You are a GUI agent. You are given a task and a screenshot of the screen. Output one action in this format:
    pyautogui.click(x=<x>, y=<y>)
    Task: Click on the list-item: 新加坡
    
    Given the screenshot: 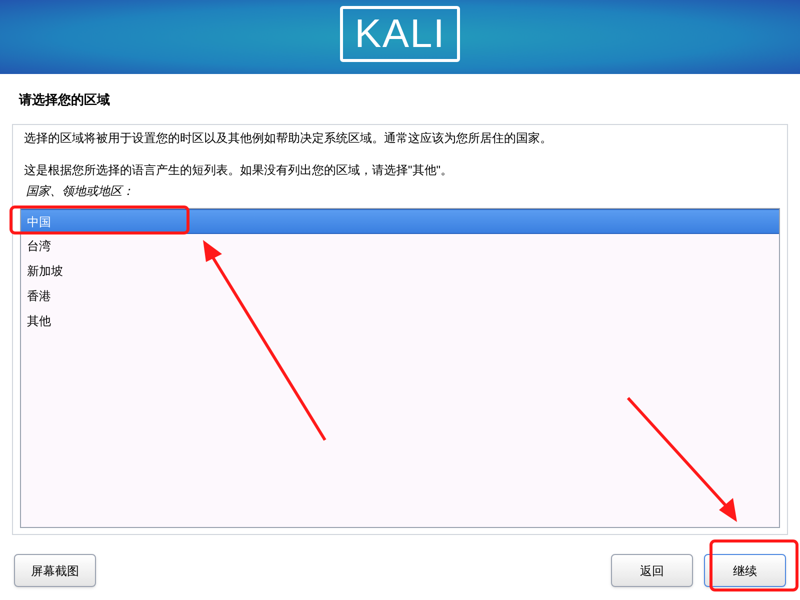 What is the action you would take?
    pyautogui.click(x=400, y=271)
    